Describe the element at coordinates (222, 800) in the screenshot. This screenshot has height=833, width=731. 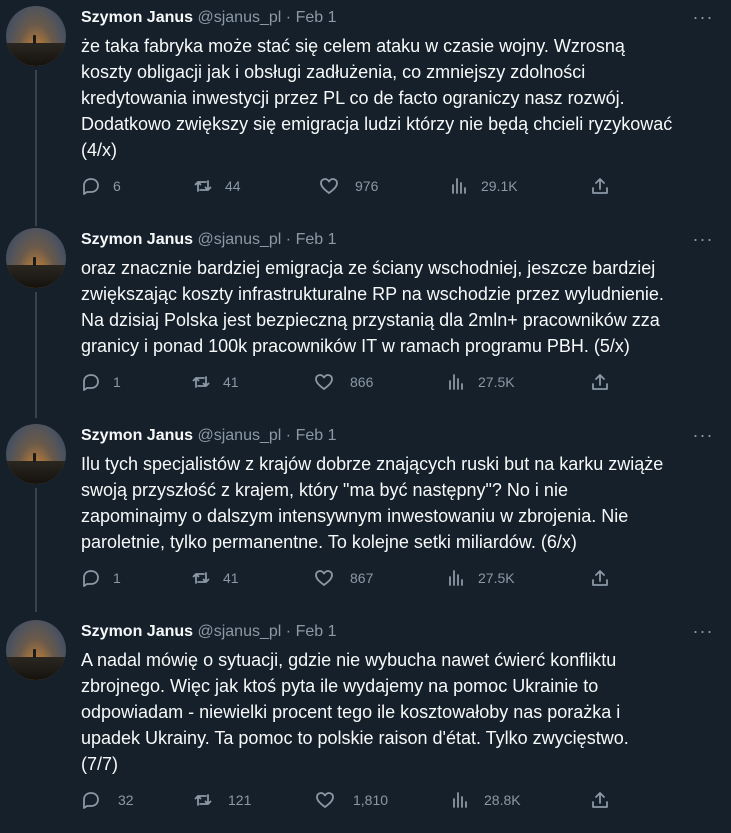
I see `retweet-button: 121` at that location.